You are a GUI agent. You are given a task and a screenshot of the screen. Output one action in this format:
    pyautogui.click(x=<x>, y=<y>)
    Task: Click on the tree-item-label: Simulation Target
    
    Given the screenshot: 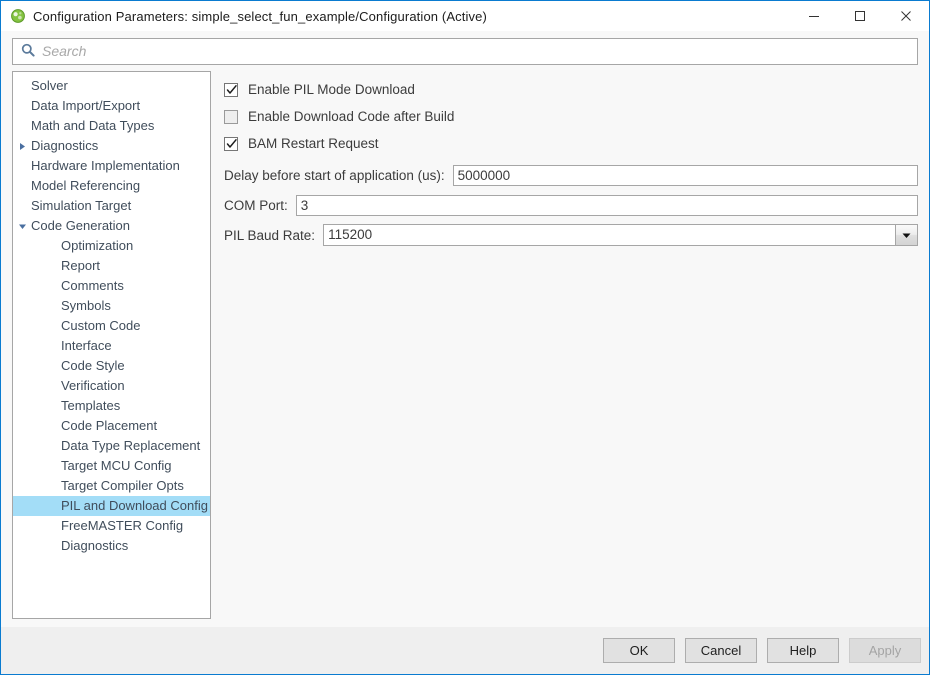 What is the action you would take?
    pyautogui.click(x=81, y=205)
    